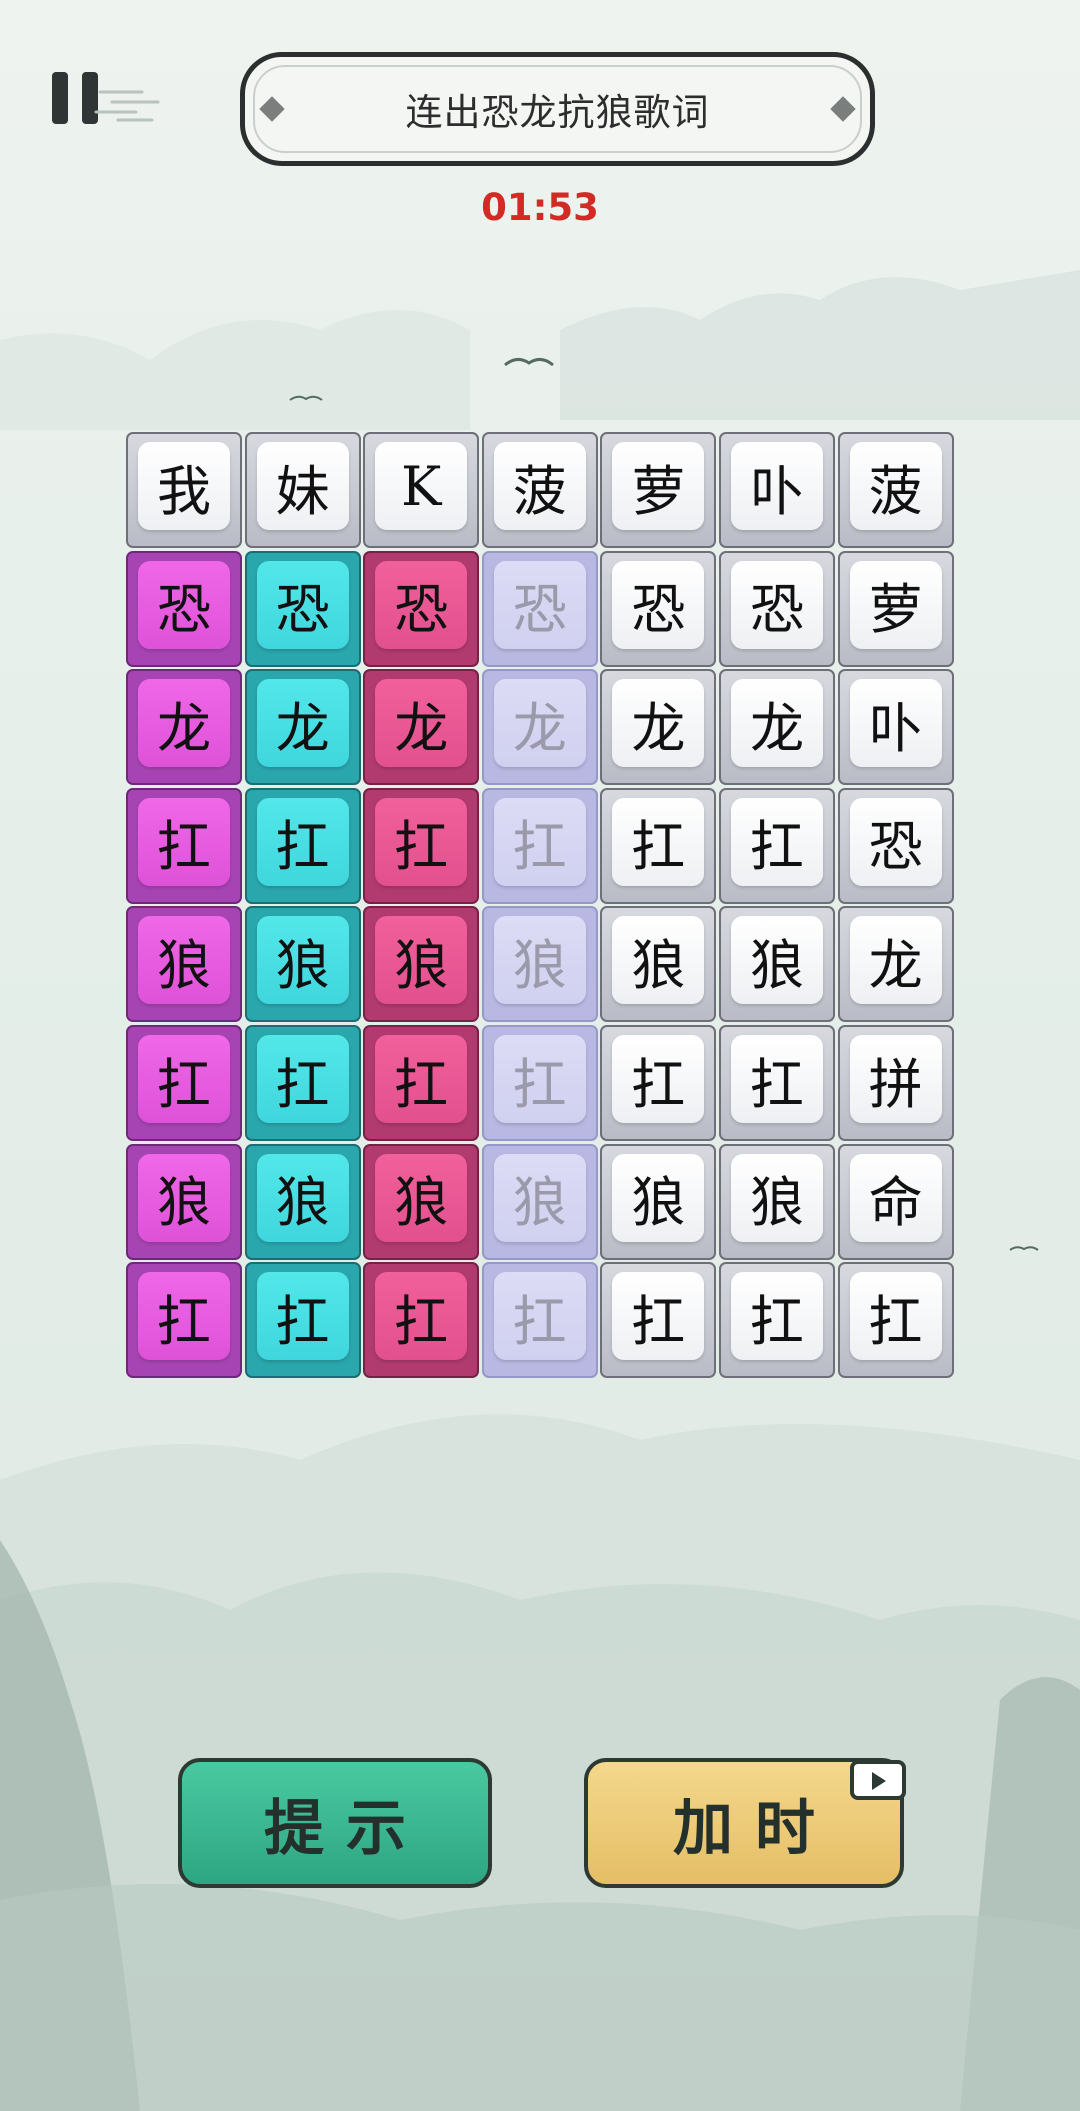 The height and width of the screenshot is (2111, 1080). Describe the element at coordinates (895, 1079) in the screenshot. I see `character-tile-label: 拼` at that location.